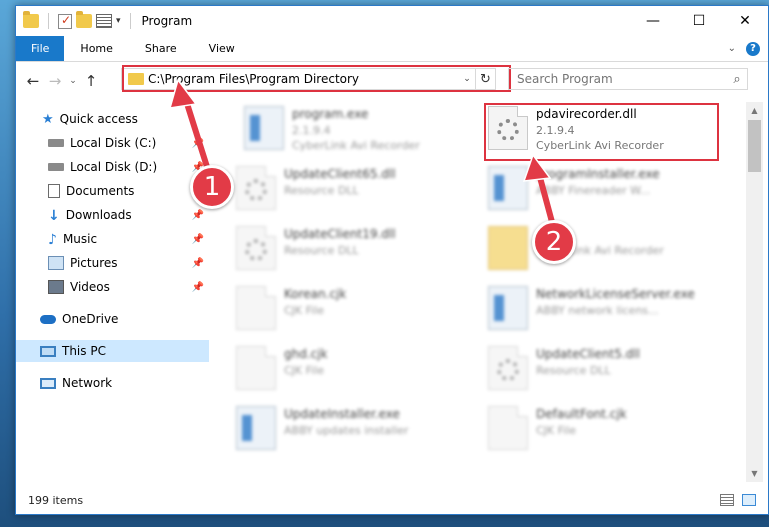 Image resolution: width=769 pixels, height=527 pixels. Describe the element at coordinates (96, 48) in the screenshot. I see `tab-home: Home` at that location.